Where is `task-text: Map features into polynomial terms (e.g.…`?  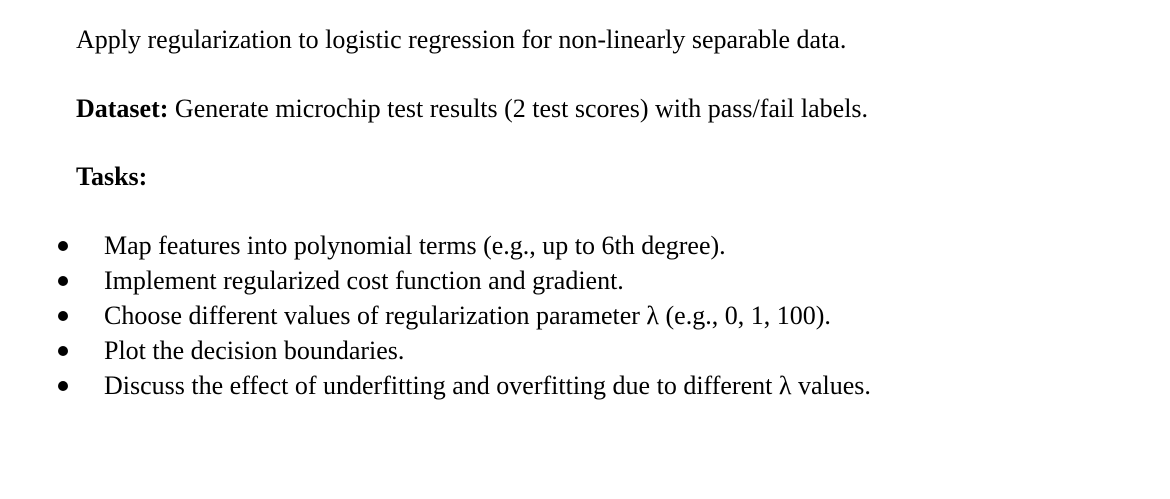
task-text: Map features into polynomial terms (e.g.… is located at coordinates (415, 245).